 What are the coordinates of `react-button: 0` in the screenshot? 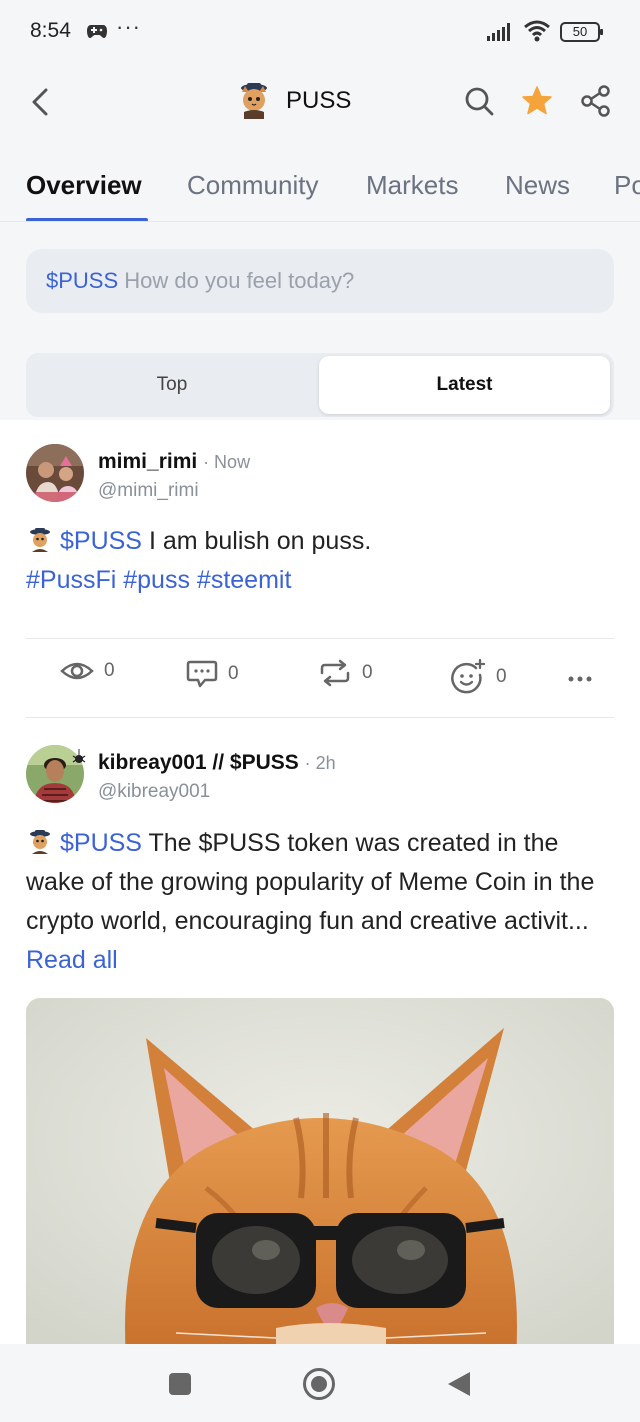 It's located at (478, 677).